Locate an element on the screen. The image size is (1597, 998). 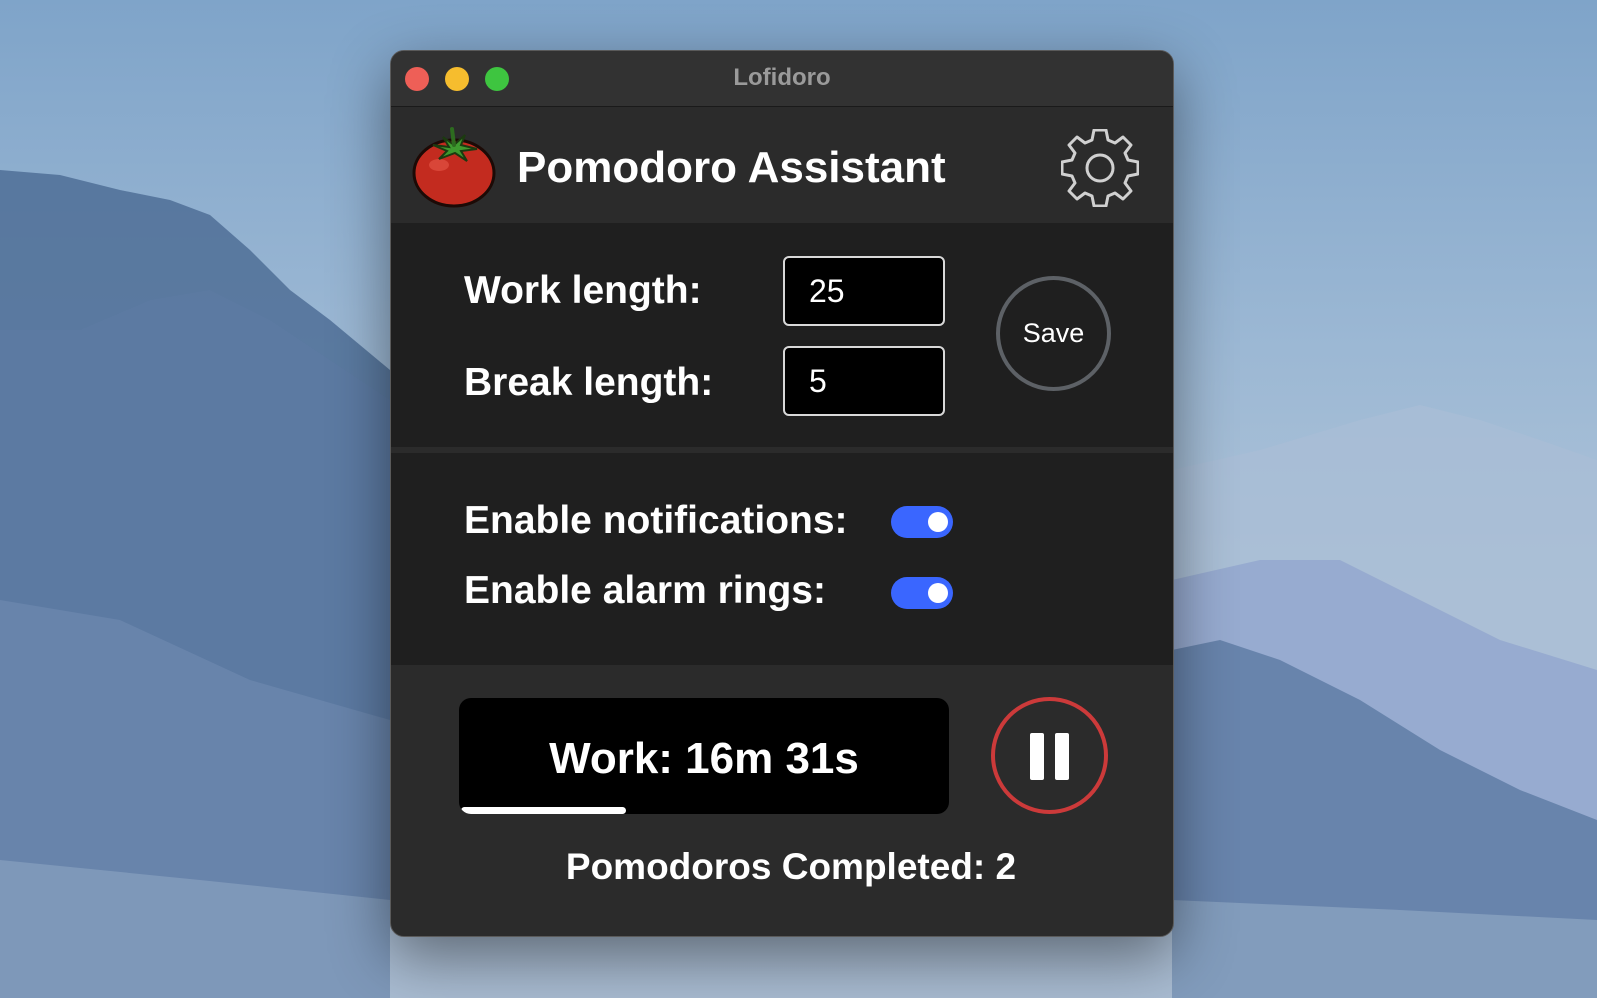
work-length-input is located at coordinates (864, 291).